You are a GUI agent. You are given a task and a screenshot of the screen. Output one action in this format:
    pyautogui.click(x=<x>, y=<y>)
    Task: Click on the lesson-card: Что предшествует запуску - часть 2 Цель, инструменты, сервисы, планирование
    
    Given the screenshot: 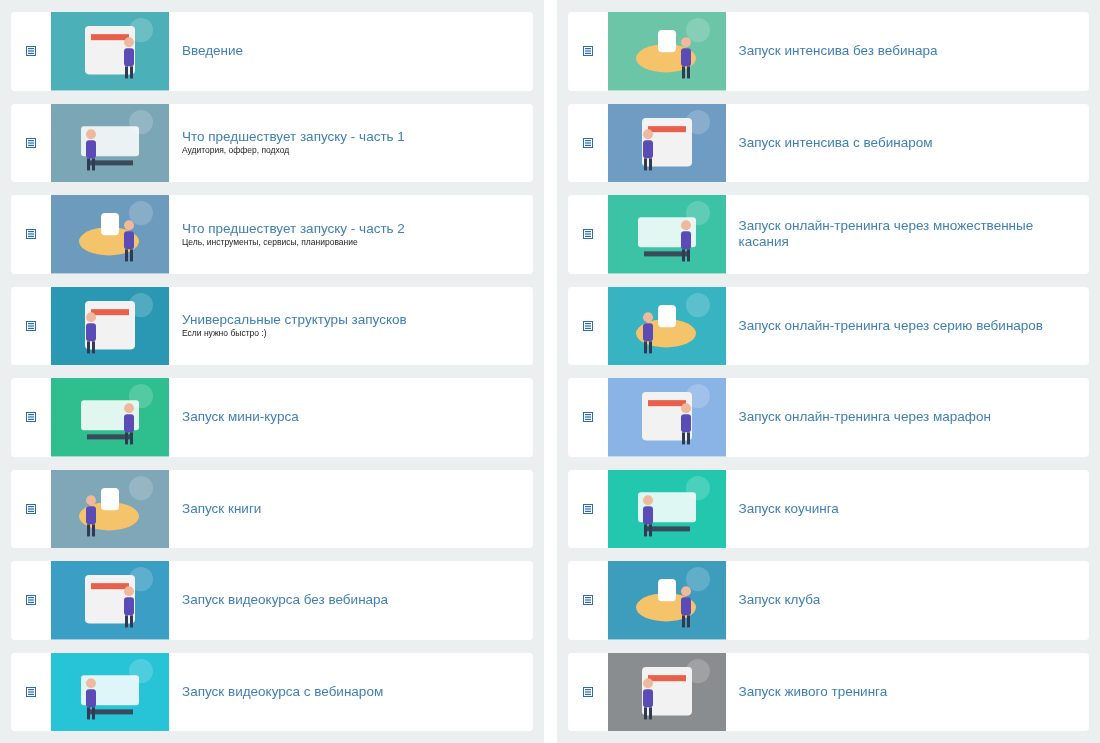 What is the action you would take?
    pyautogui.click(x=272, y=234)
    